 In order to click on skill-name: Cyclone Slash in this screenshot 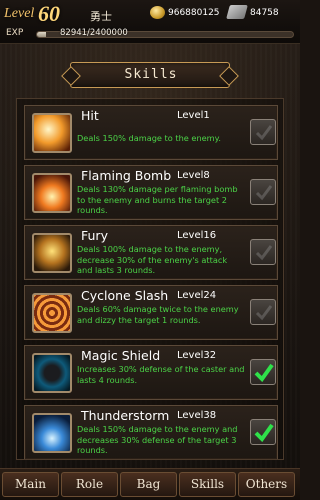, I will do `click(125, 295)`.